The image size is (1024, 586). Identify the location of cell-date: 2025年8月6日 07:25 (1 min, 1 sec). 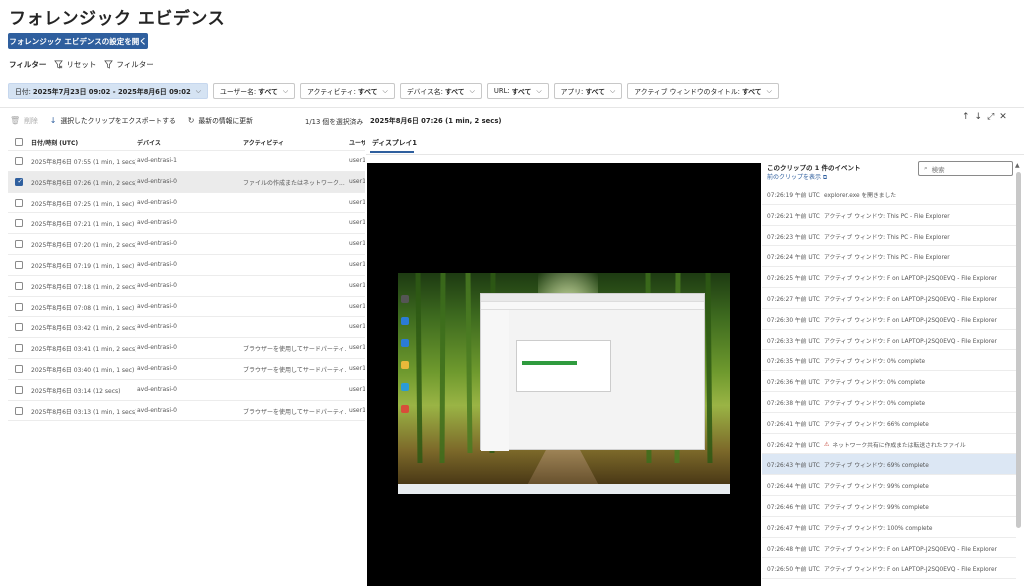
(83, 204).